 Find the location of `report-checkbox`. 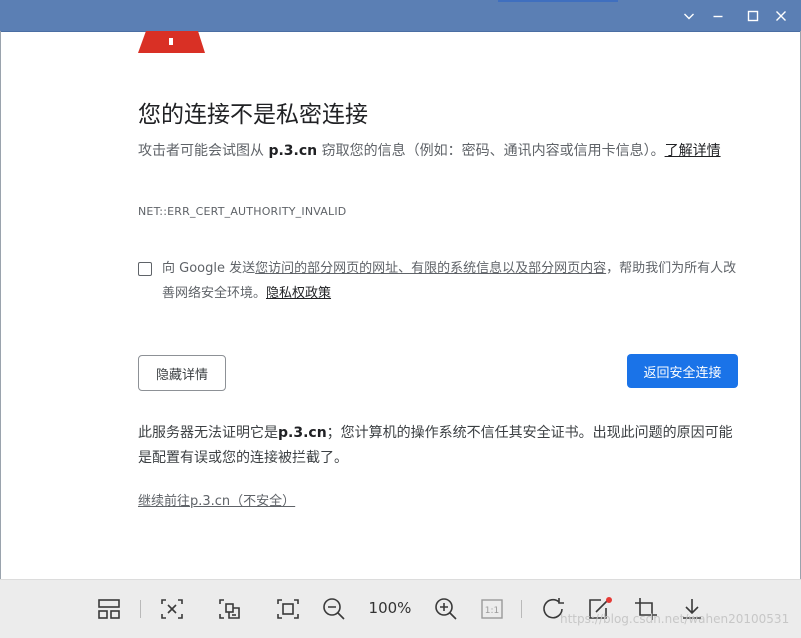

report-checkbox is located at coordinates (145, 269).